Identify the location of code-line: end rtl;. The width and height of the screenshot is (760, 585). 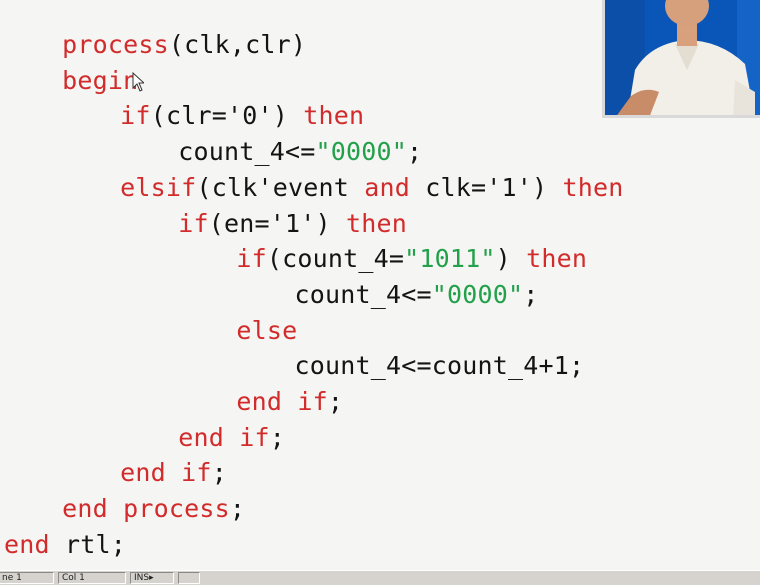
(65, 545).